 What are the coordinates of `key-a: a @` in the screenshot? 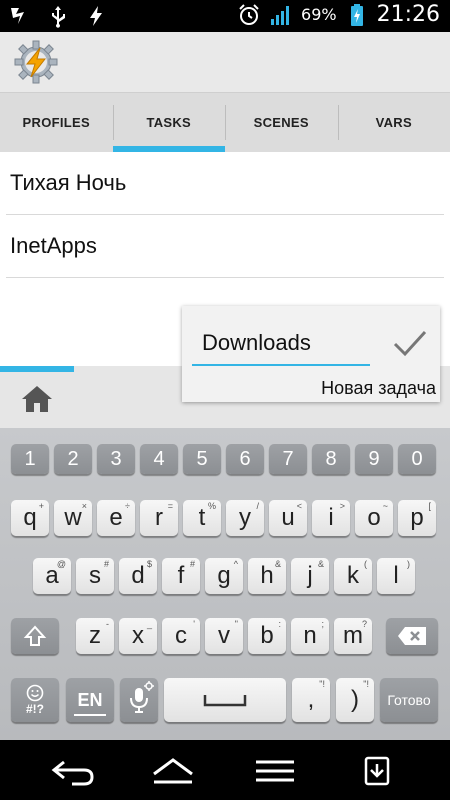 It's located at (52, 576).